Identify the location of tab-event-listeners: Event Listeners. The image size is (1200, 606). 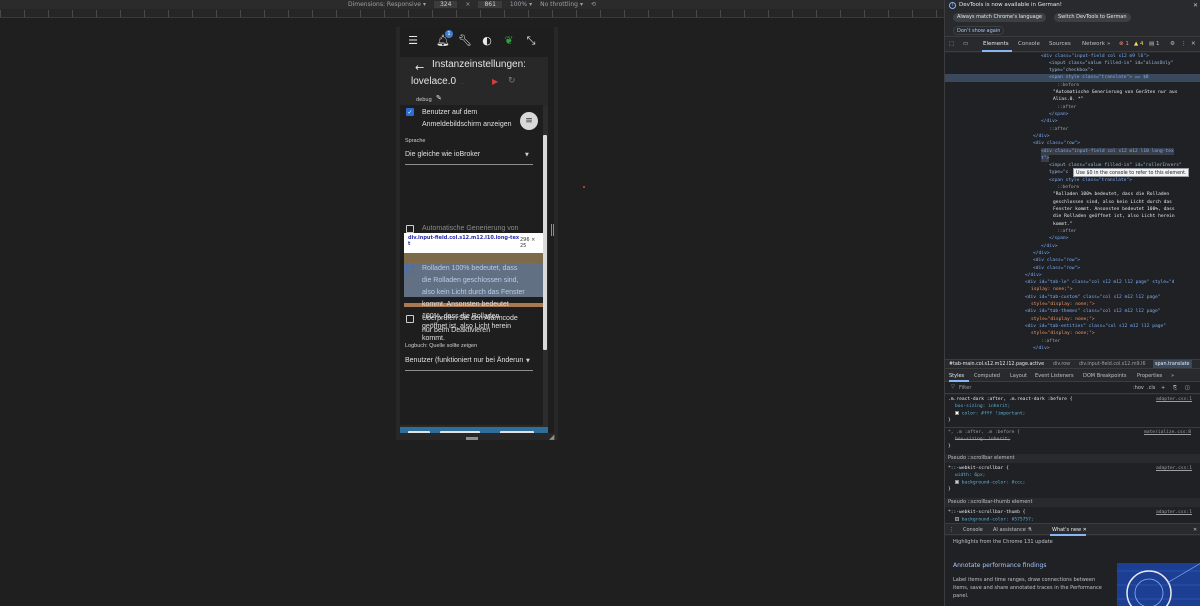
(1054, 376).